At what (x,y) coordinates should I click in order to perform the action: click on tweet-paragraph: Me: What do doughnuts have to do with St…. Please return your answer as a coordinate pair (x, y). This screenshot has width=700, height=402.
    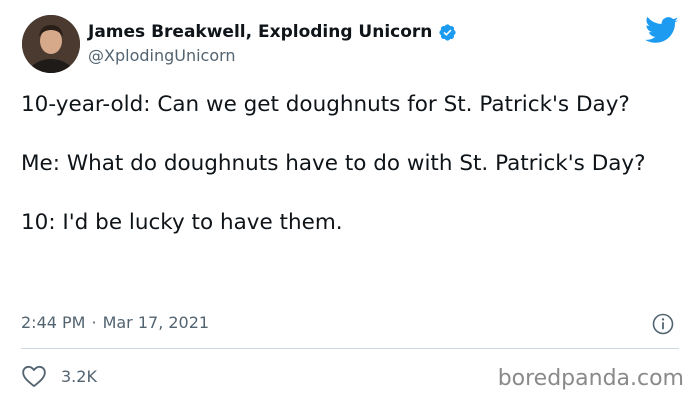
    Looking at the image, I should click on (333, 163).